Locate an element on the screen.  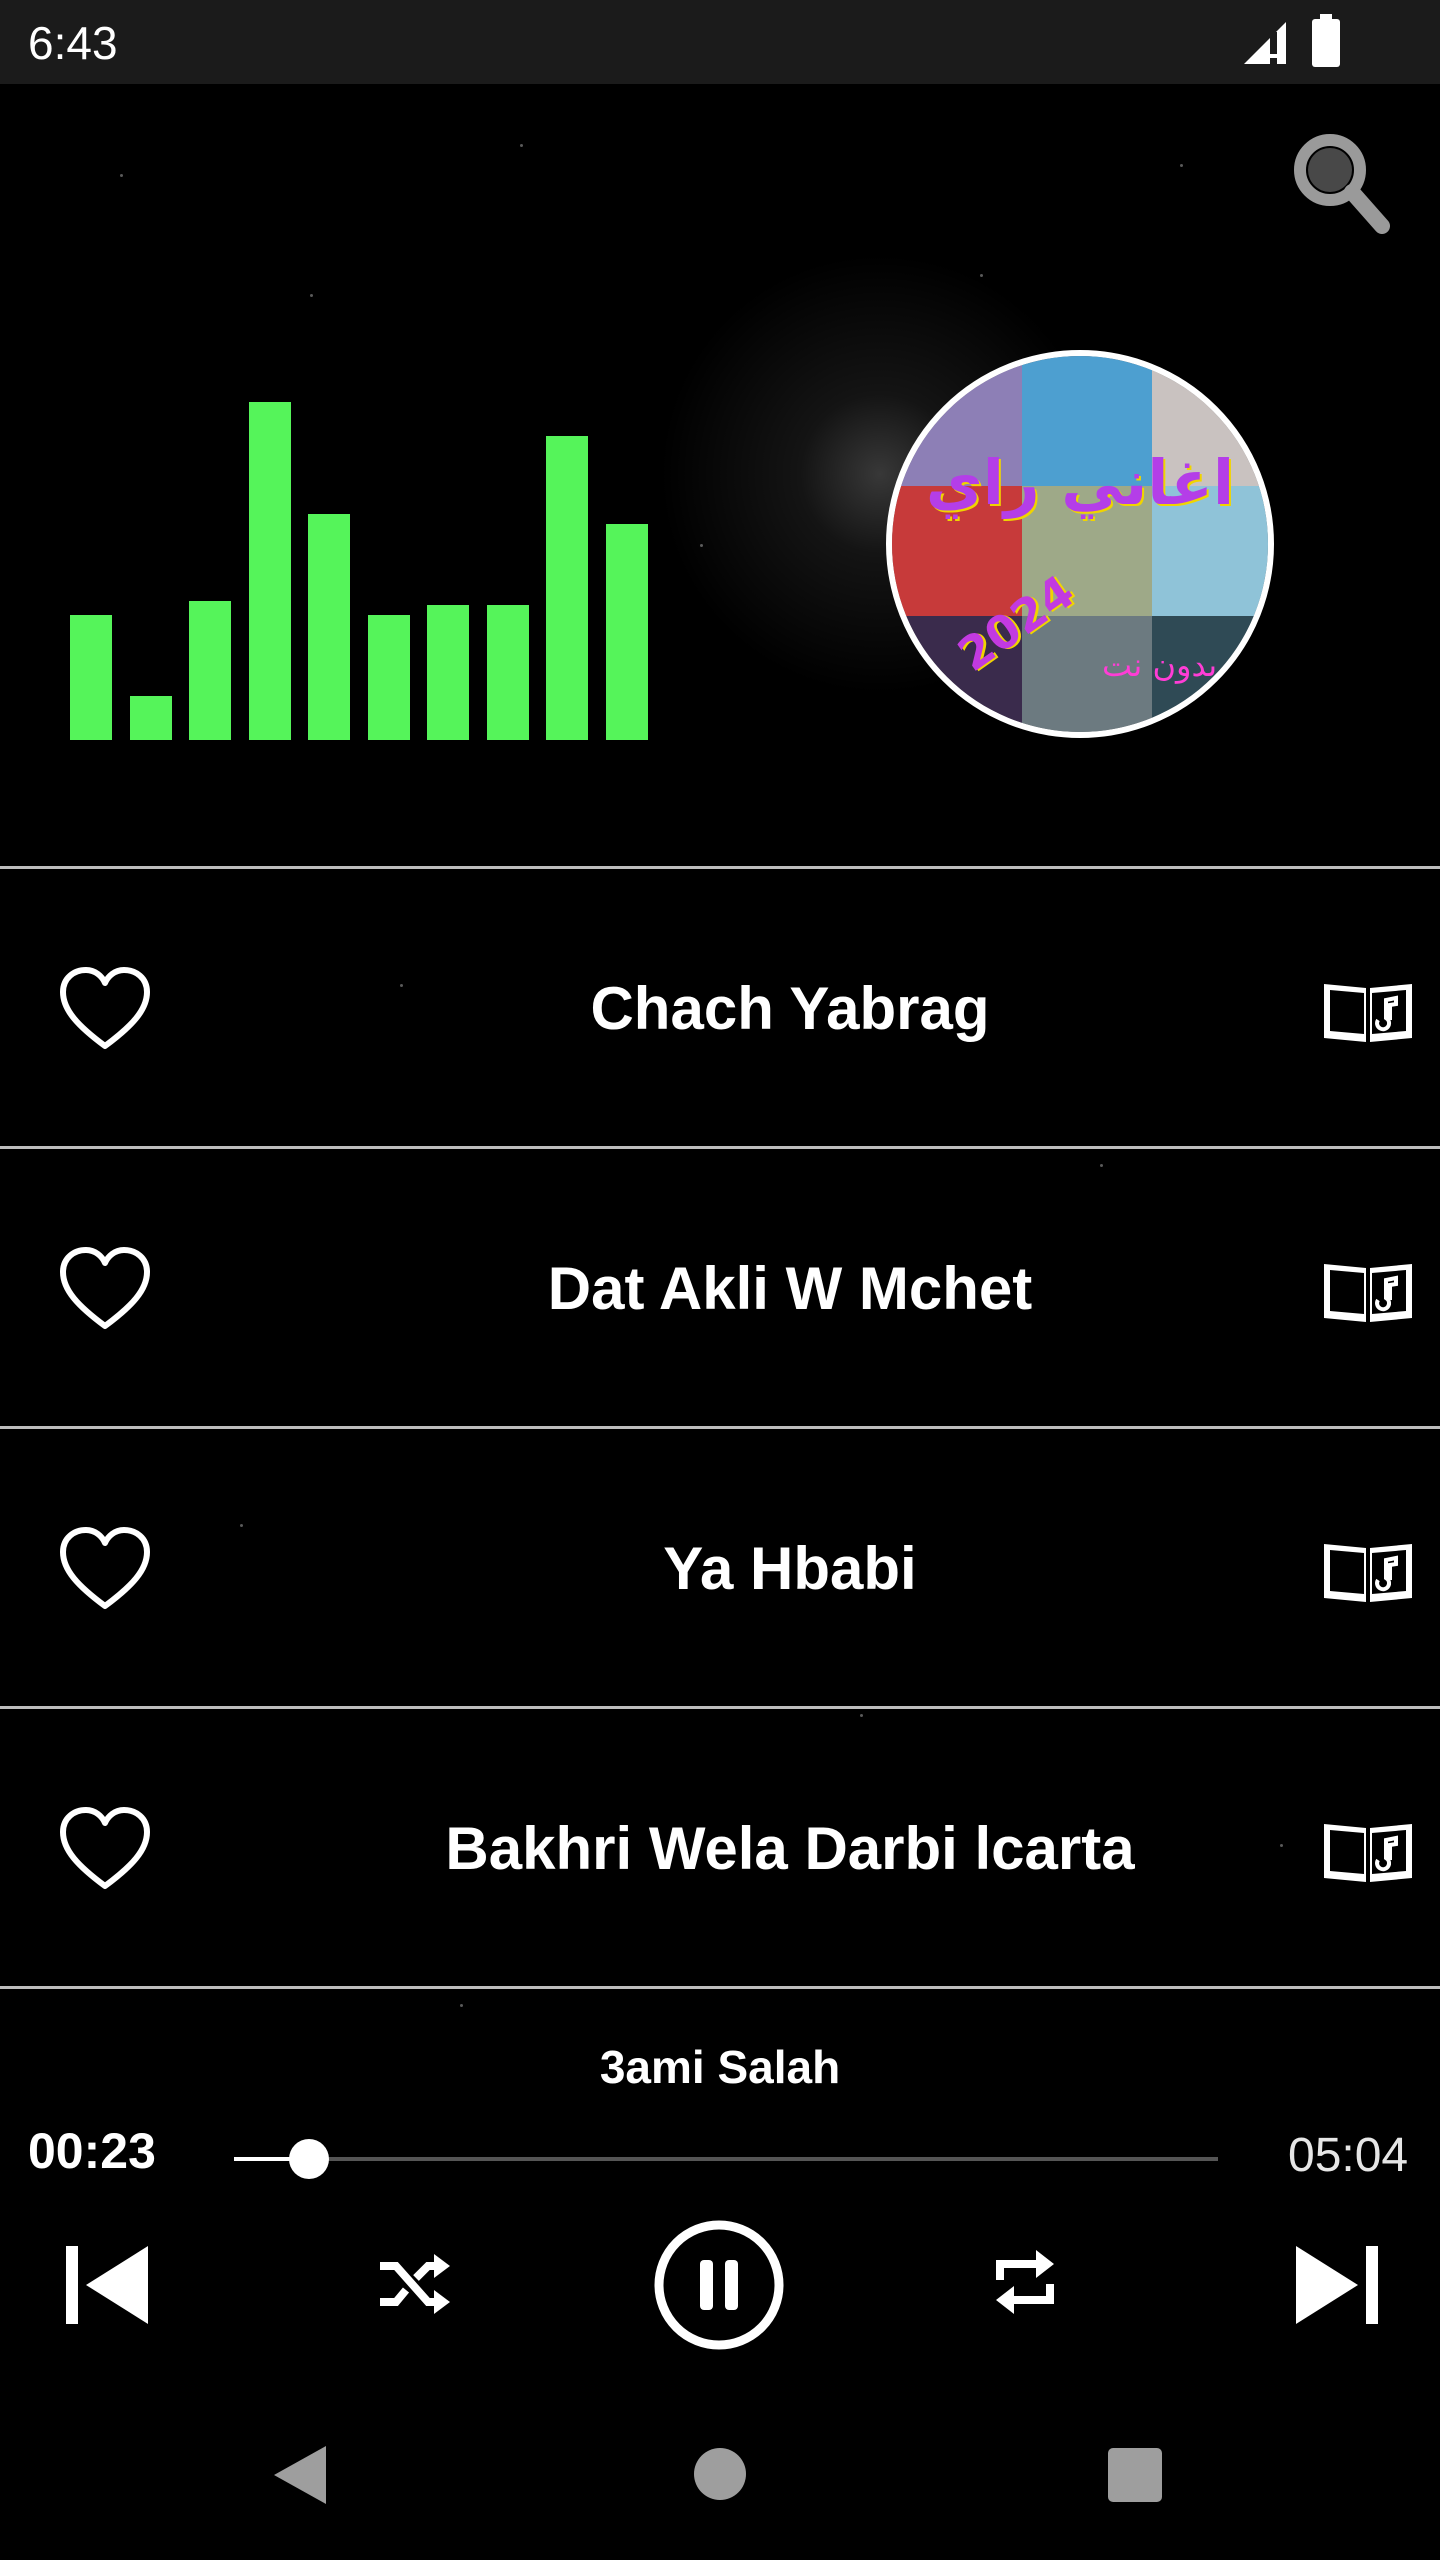
system-navigation-bar is located at coordinates (720, 2472).